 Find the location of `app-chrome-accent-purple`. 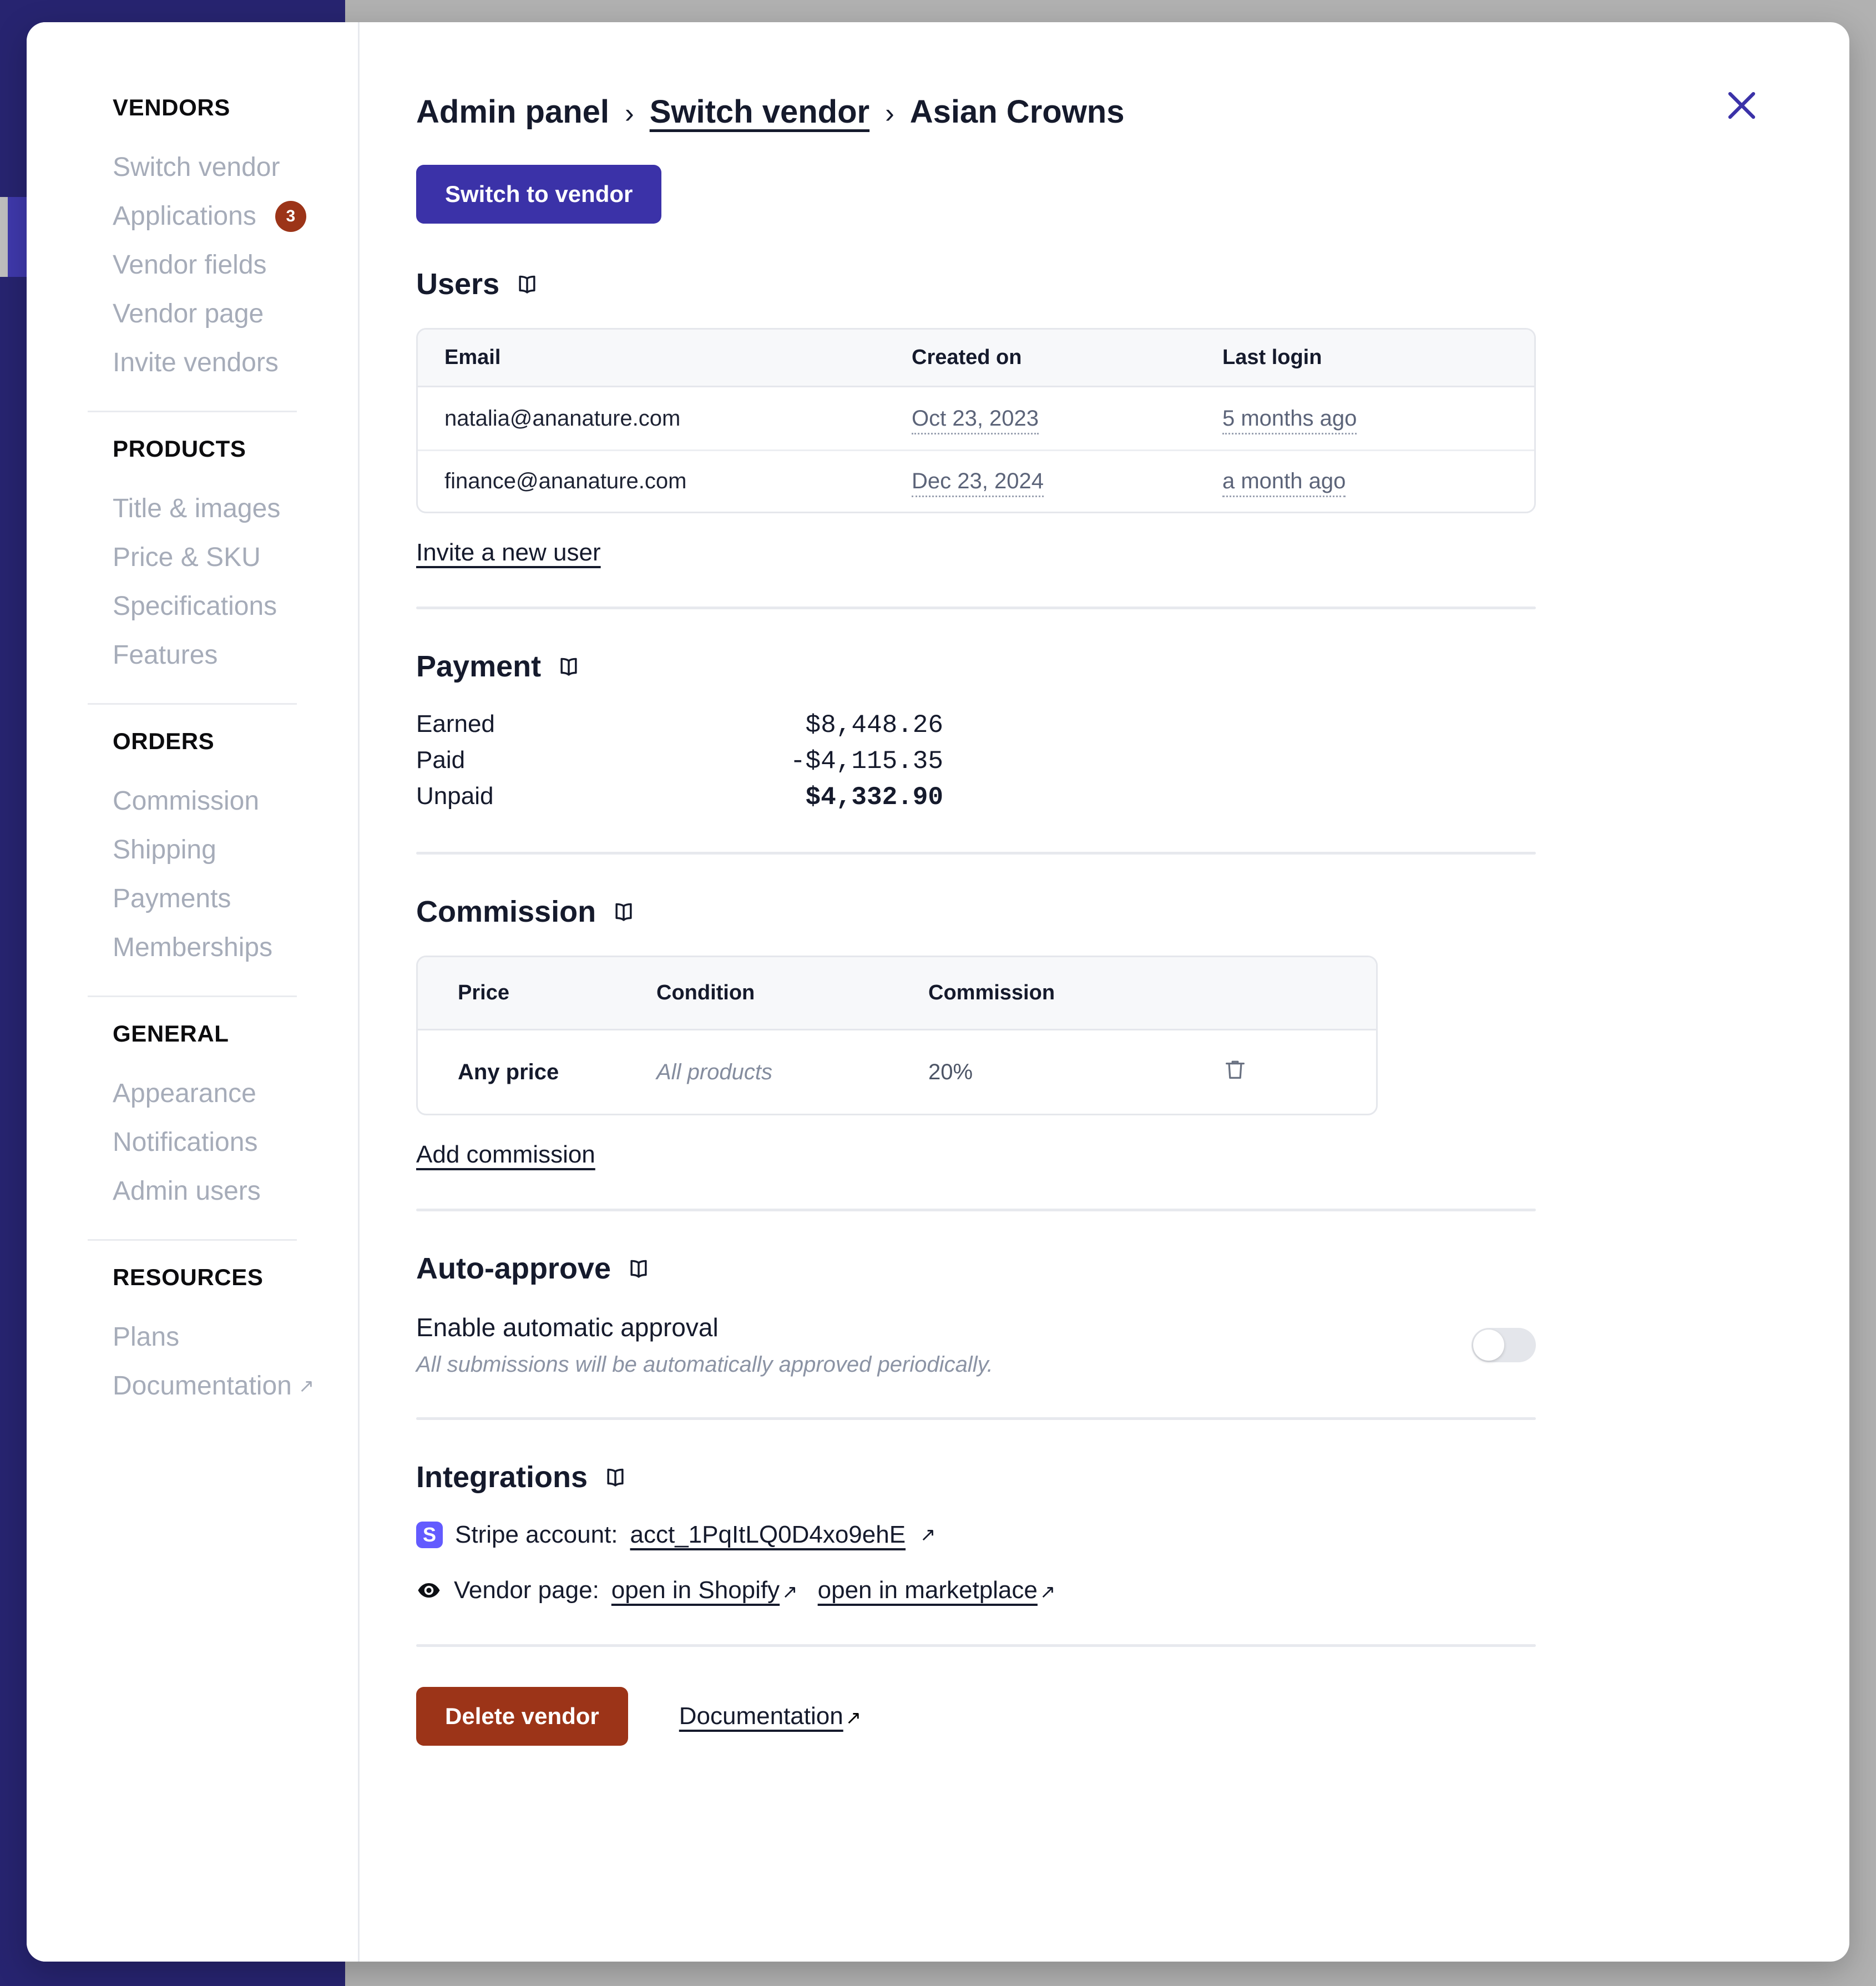

app-chrome-accent-purple is located at coordinates (17, 237).